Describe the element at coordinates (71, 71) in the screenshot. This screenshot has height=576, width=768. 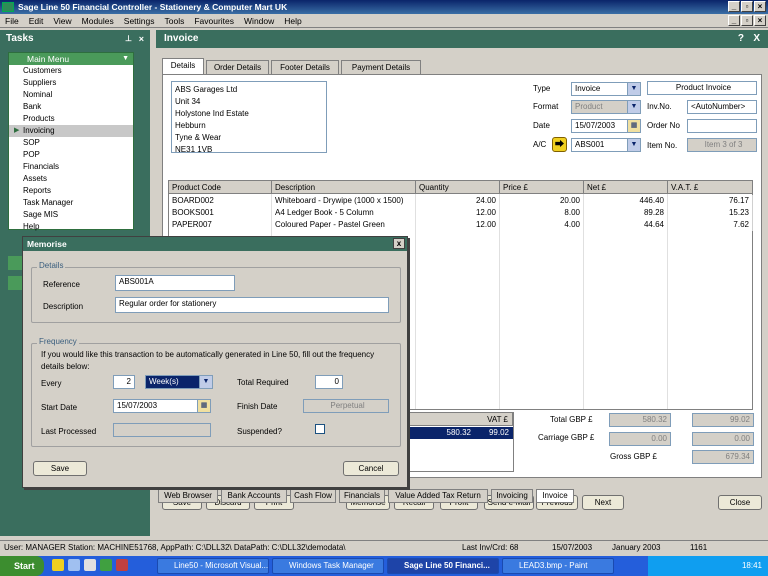
I see `sidebar-item-customers: Customers` at that location.